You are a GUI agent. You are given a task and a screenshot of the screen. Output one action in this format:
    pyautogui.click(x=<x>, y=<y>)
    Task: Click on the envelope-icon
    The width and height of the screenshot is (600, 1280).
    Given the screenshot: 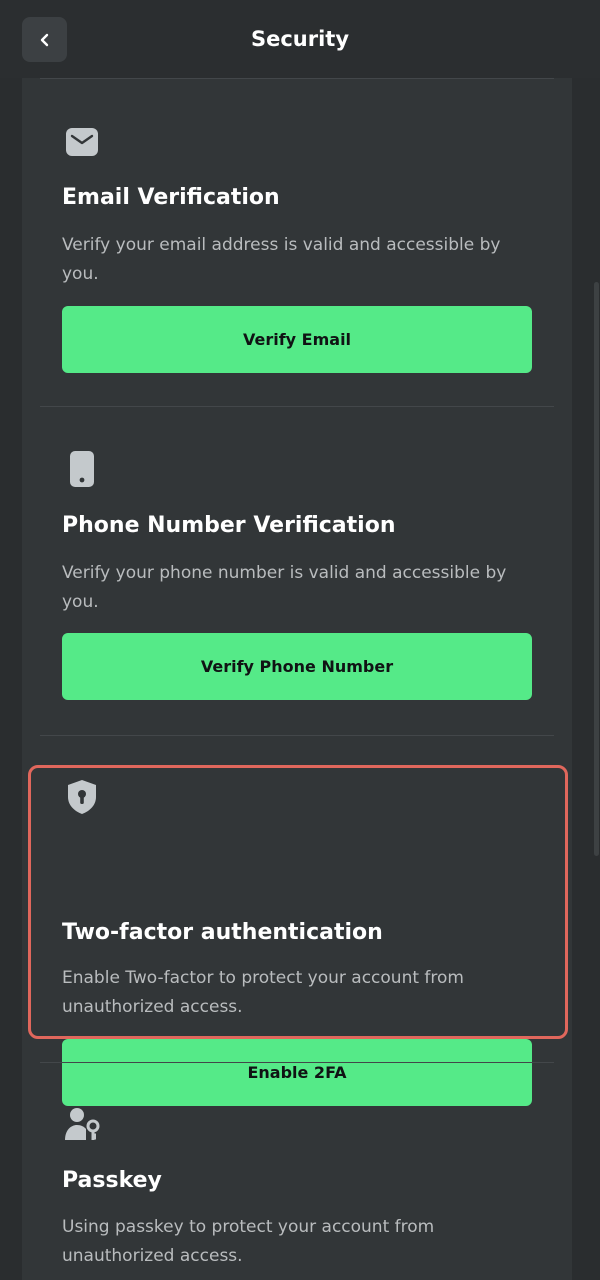 What is the action you would take?
    pyautogui.click(x=82, y=142)
    